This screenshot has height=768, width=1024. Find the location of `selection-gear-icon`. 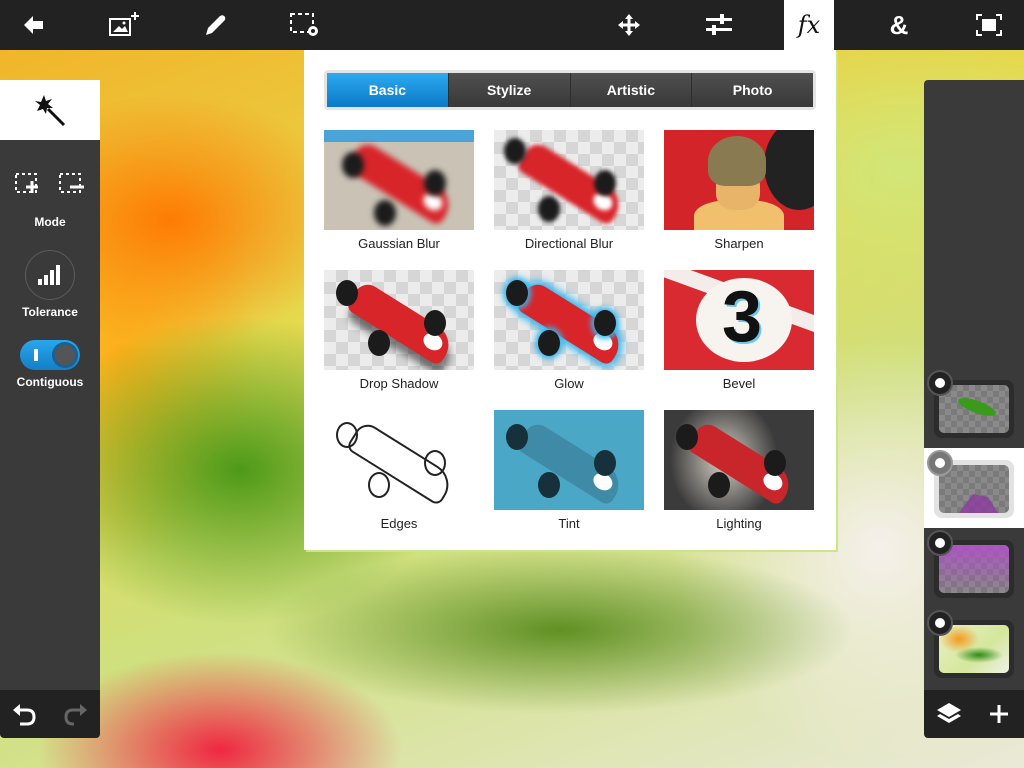

selection-gear-icon is located at coordinates (304, 24).